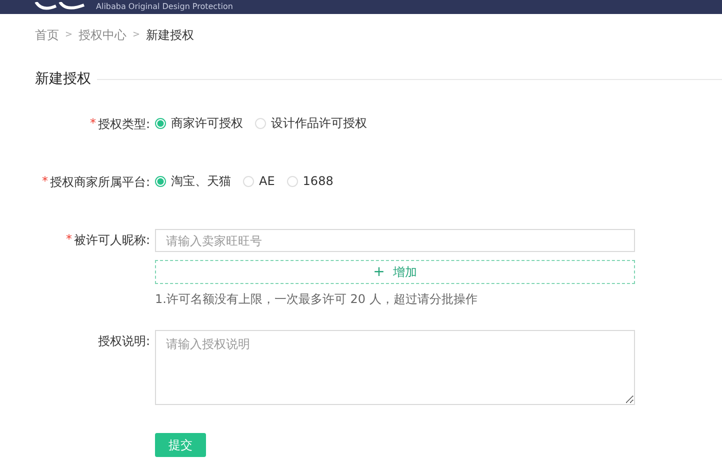 This screenshot has height=465, width=722. What do you see at coordinates (316, 299) in the screenshot?
I see `hint-text: 1.许可名额没有上限，一次最多许可 20 人，超过请分批操作` at bounding box center [316, 299].